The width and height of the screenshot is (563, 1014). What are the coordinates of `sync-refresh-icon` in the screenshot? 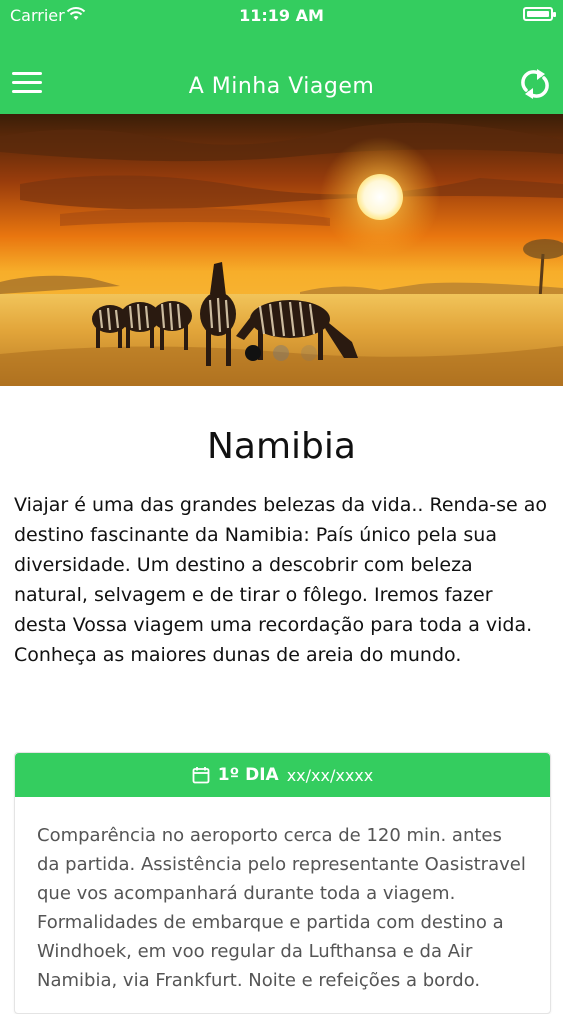 It's located at (535, 84).